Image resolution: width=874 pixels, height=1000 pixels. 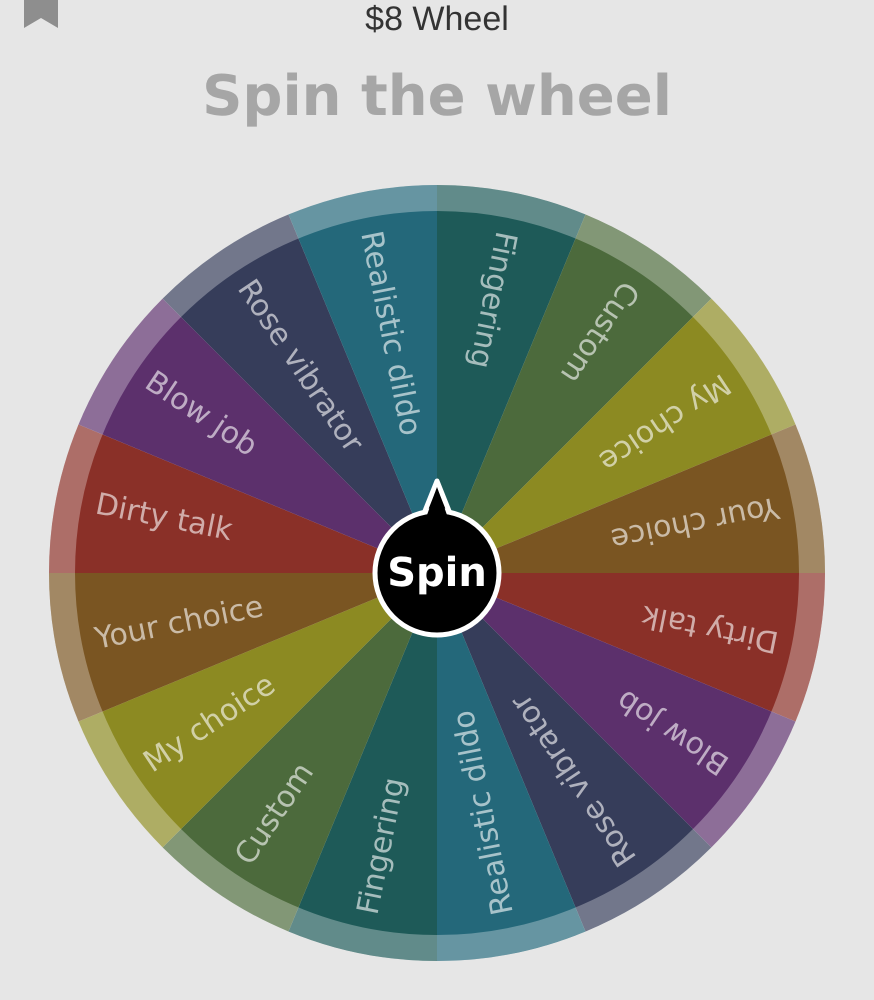 What do you see at coordinates (41, 14) in the screenshot?
I see `bookmark-icon` at bounding box center [41, 14].